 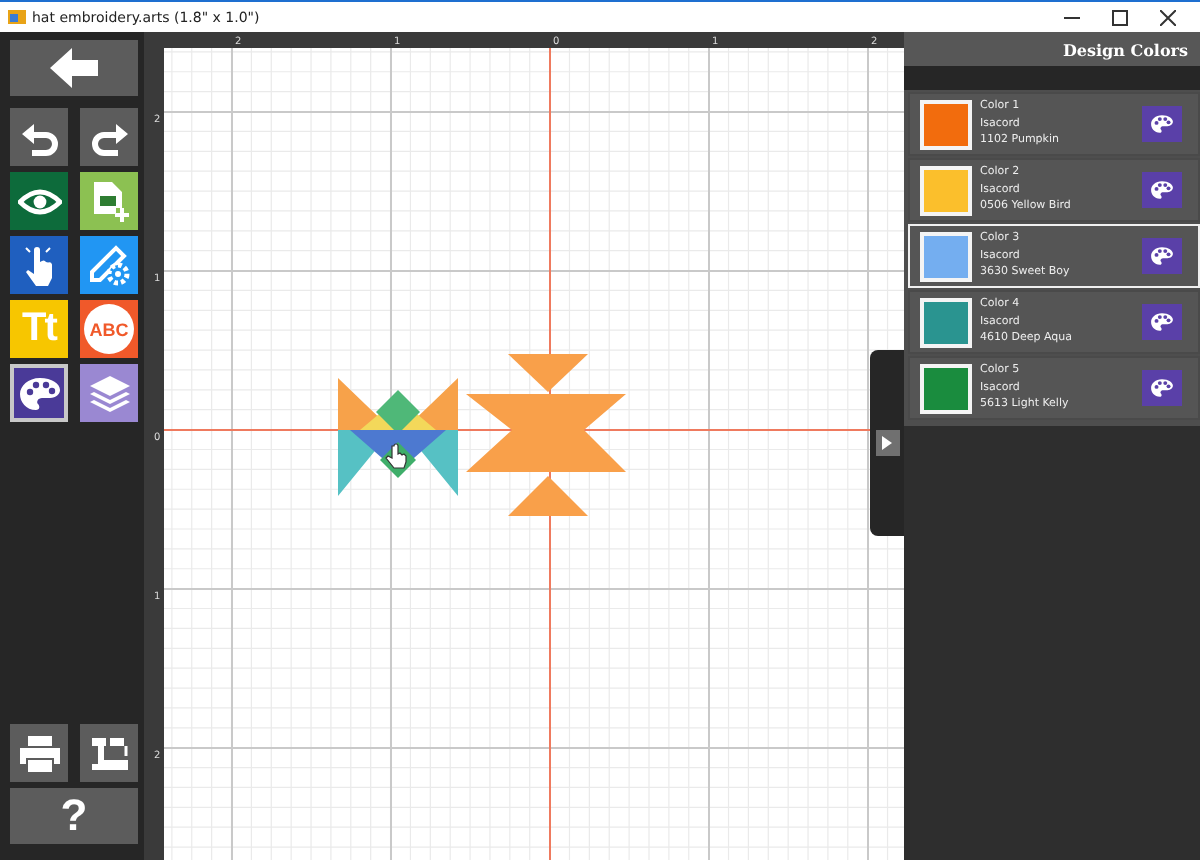 I want to click on panel-title: Design Colors, so click(x=1125, y=49).